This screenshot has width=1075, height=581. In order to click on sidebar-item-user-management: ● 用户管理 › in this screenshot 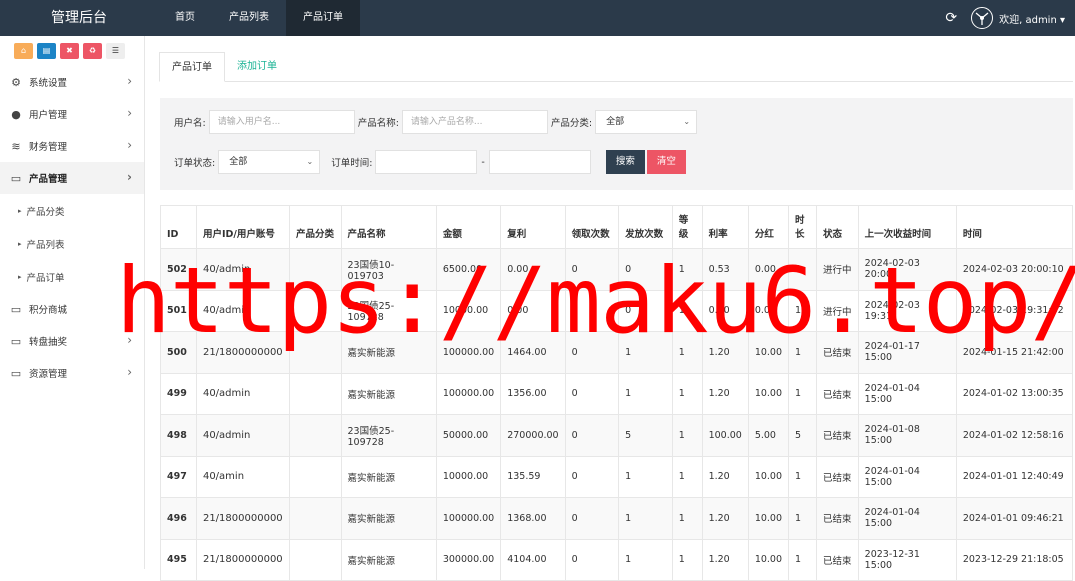, I will do `click(72, 114)`.